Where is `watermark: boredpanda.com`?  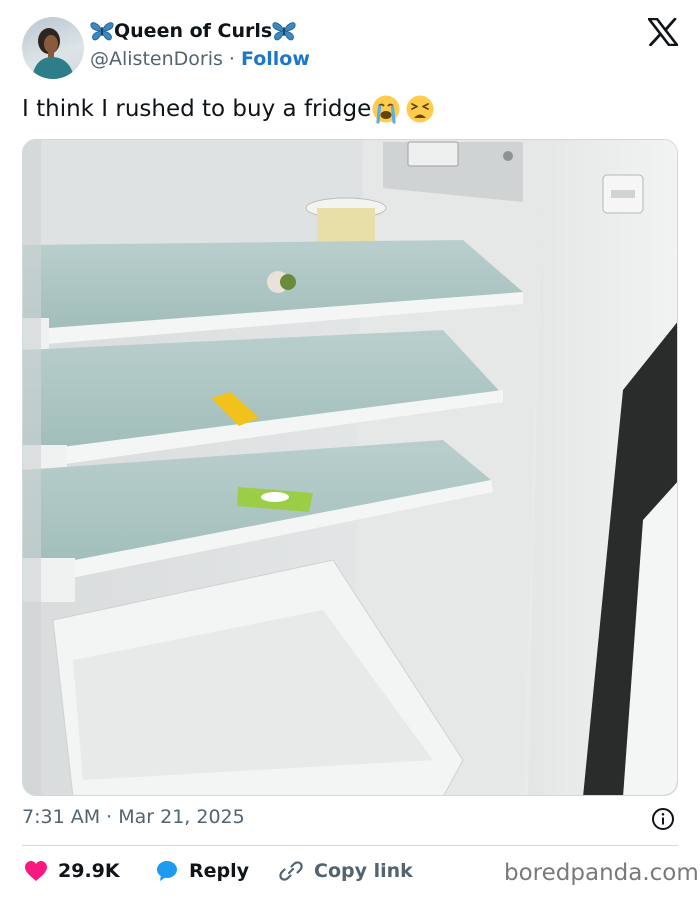 watermark: boredpanda.com is located at coordinates (601, 873).